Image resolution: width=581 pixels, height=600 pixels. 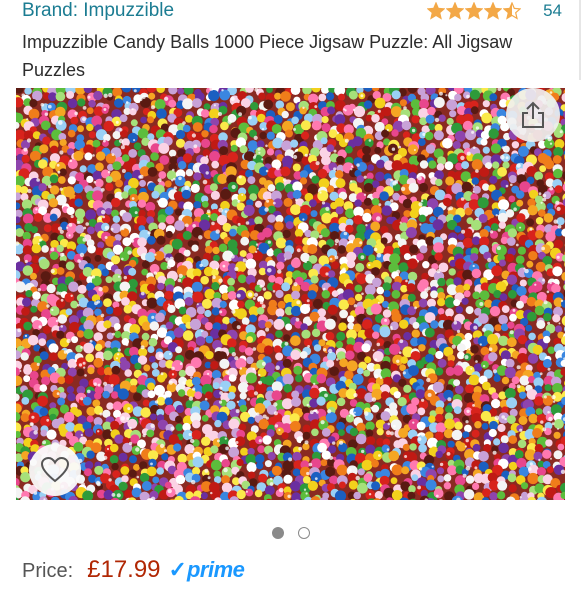 I want to click on share-button, so click(x=533, y=115).